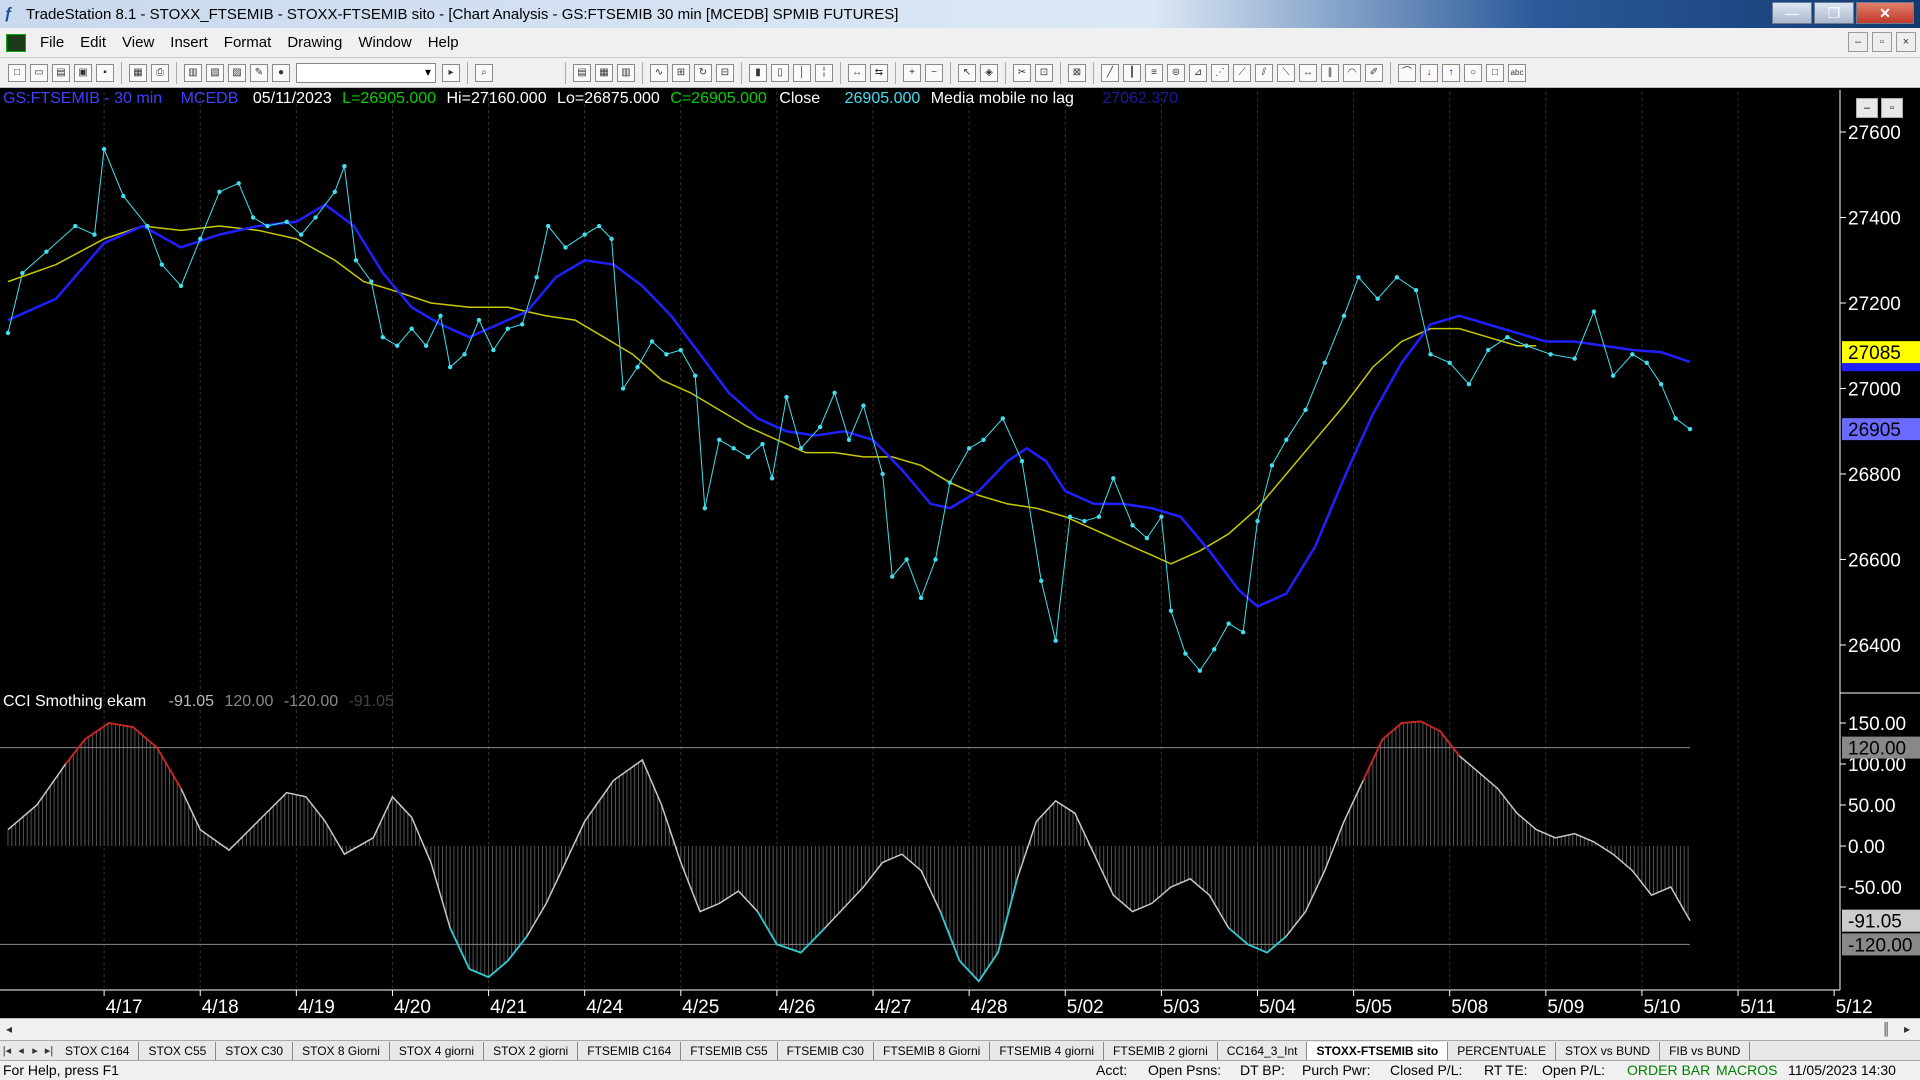 The width and height of the screenshot is (1920, 1080). I want to click on mdi-restore-button: ▫, so click(1882, 42).